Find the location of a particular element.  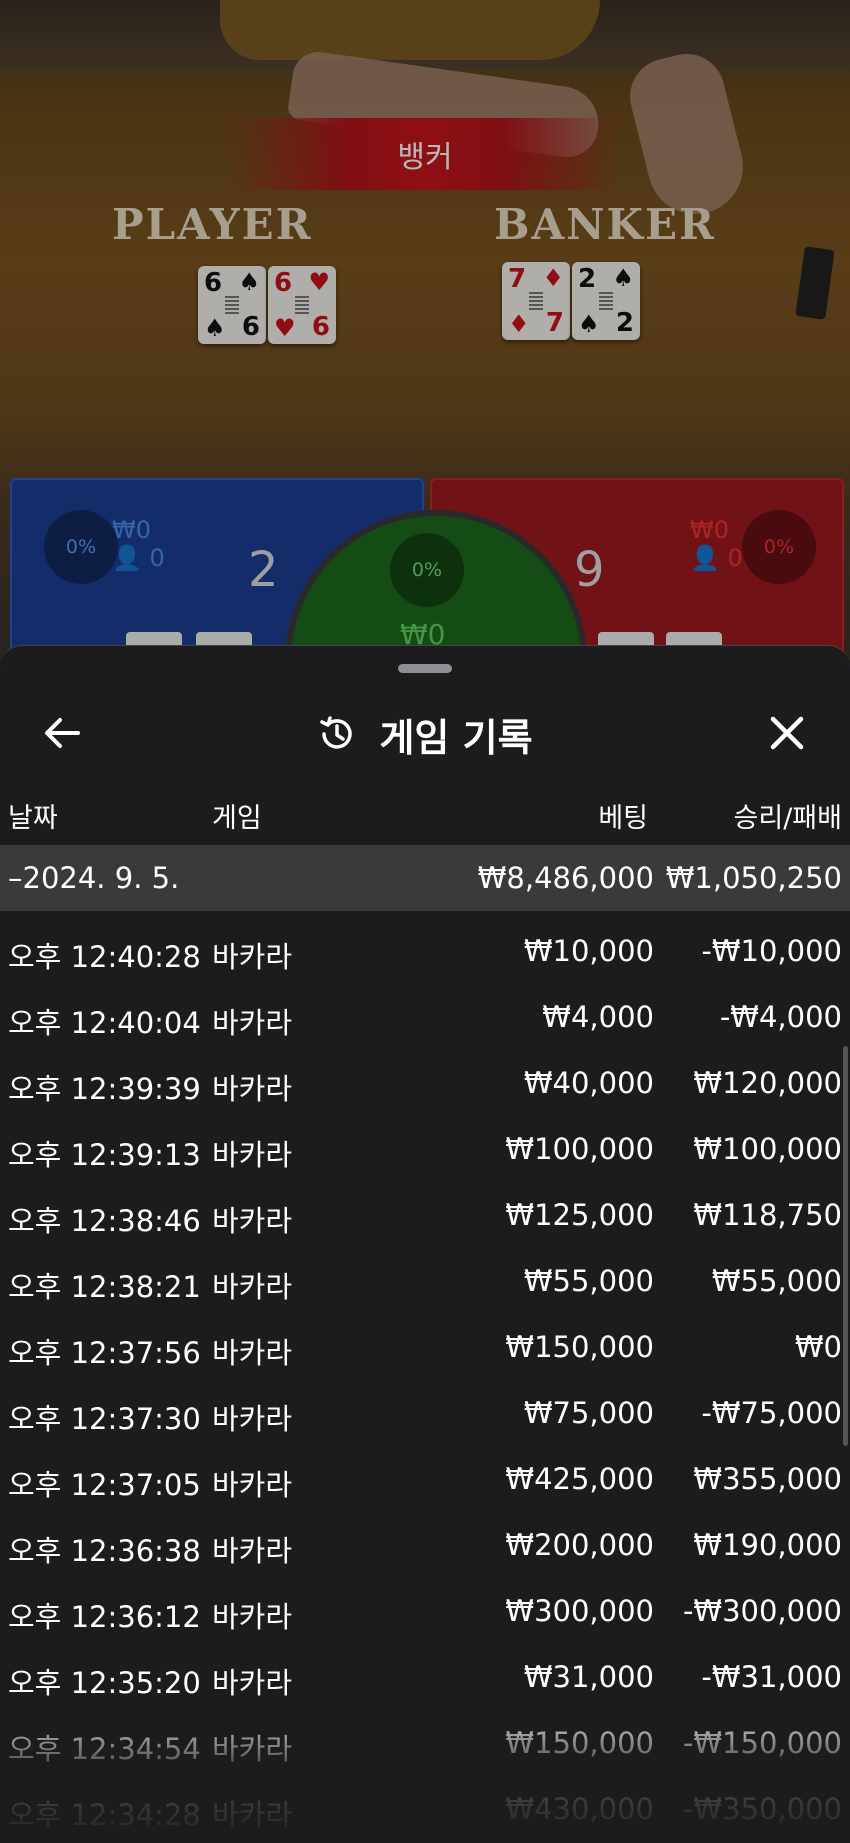

row-result: ₩0 is located at coordinates (818, 1347).